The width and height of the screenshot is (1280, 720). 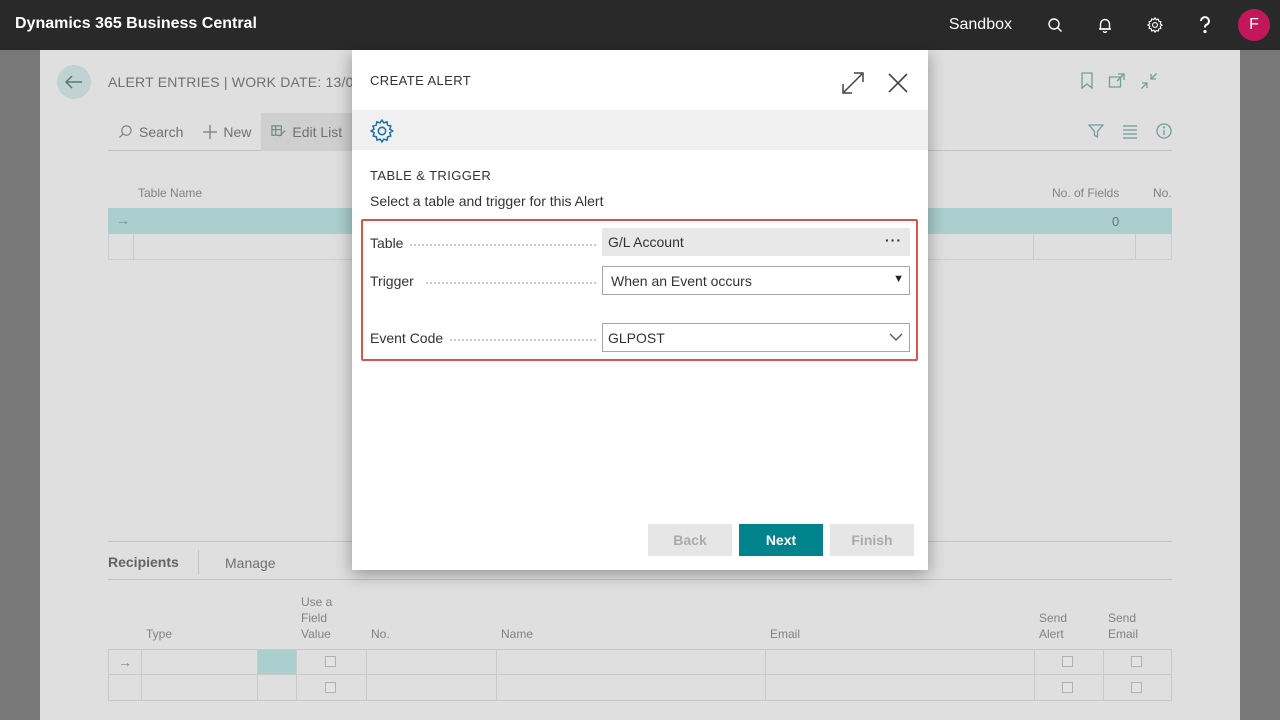 I want to click on event-code-value: GLPOST, so click(x=636, y=338).